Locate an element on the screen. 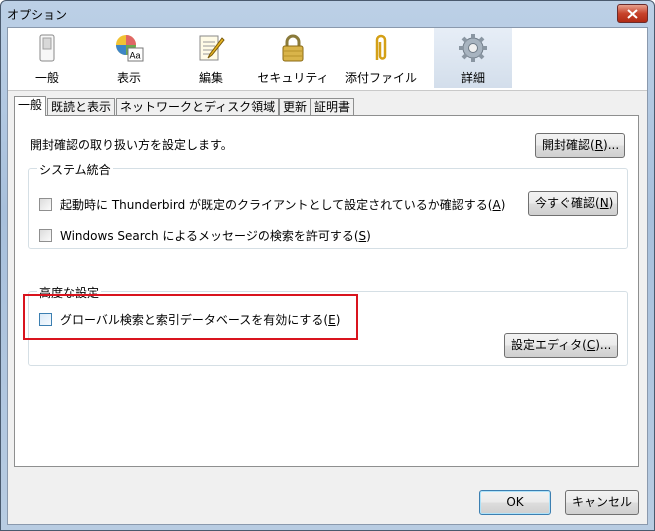 The width and height of the screenshot is (655, 531). paperclip-icon is located at coordinates (381, 47).